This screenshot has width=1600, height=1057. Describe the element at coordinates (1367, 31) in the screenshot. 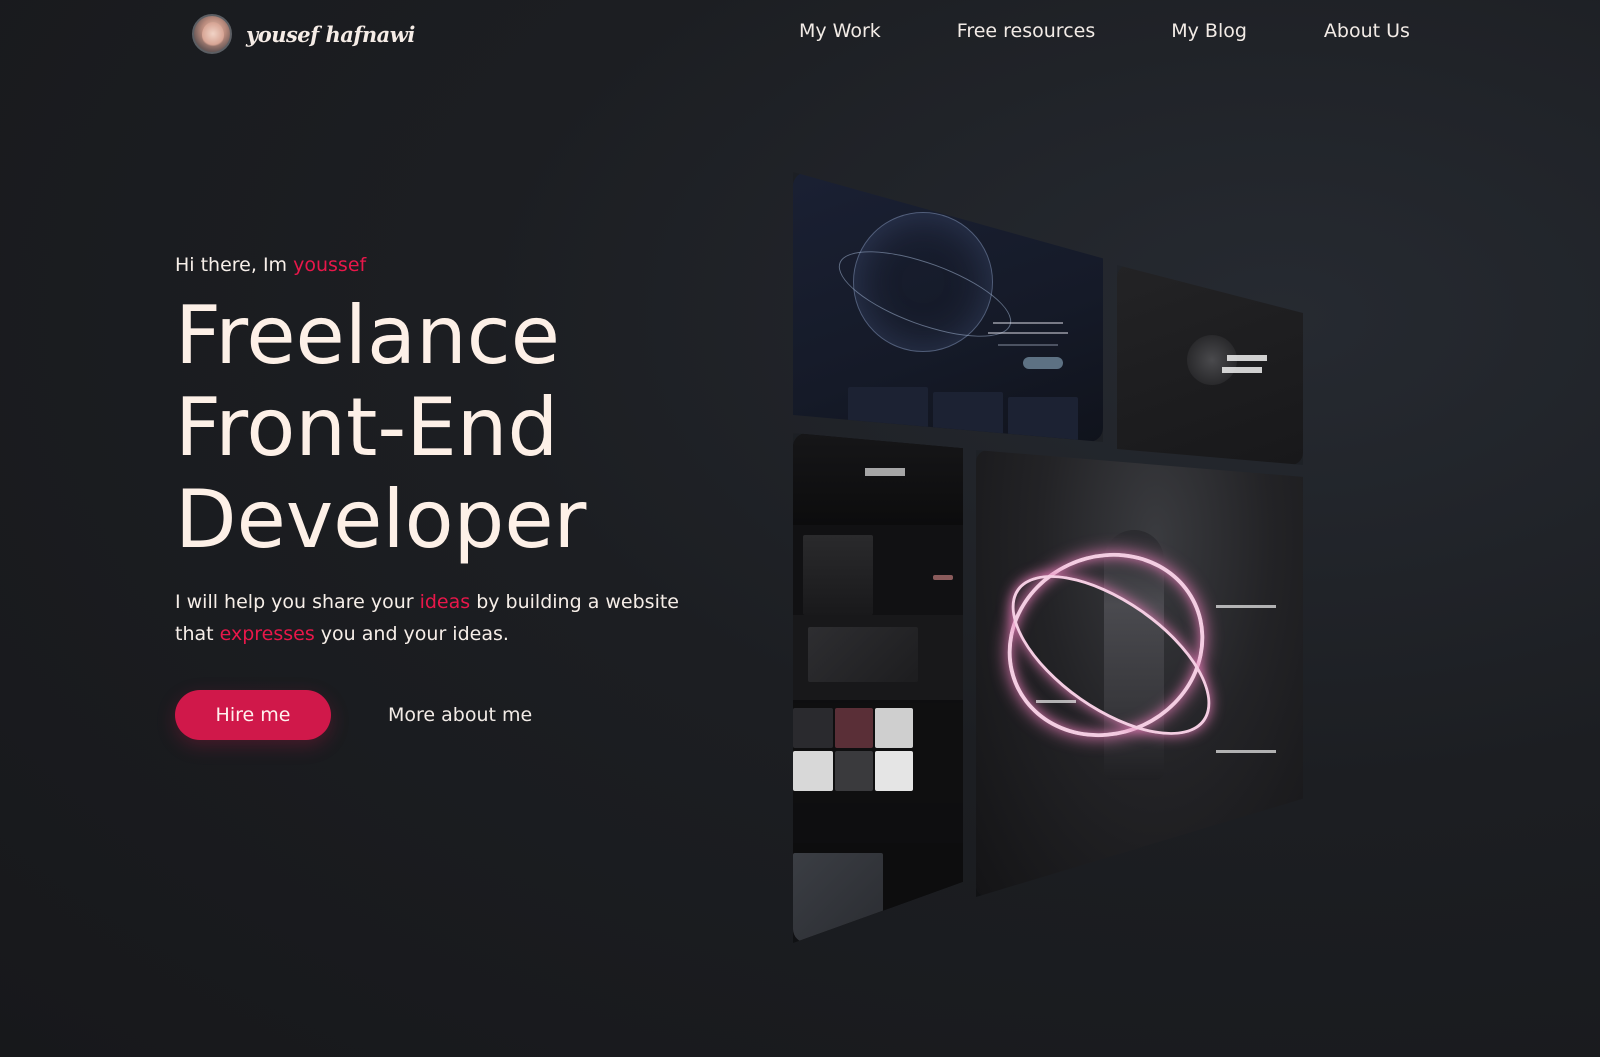

I see `nav-about-us: About Us` at that location.